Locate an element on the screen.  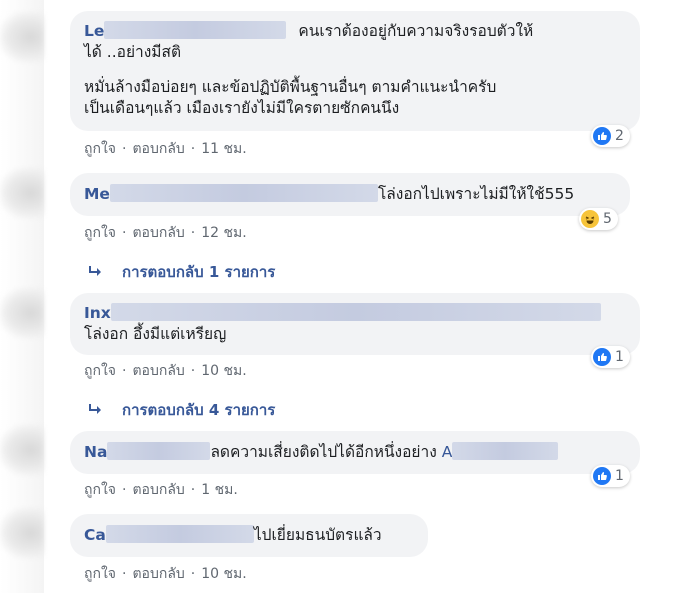
comment-bubble: Ca ไปเยี่ยมธนบัตรแล้ว is located at coordinates (249, 535).